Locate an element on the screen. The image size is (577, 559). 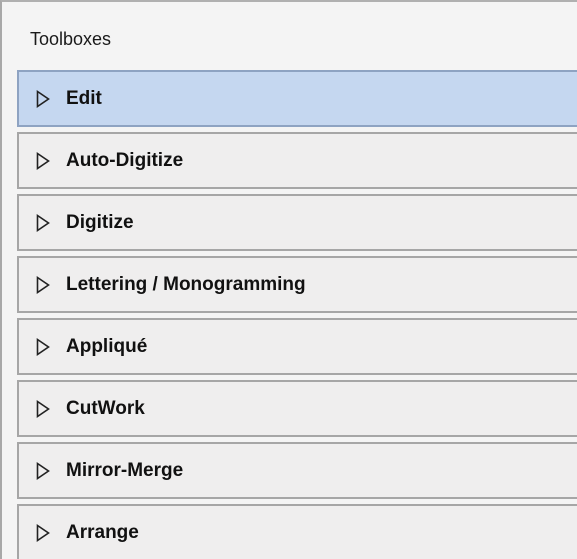
toolbox-label: Auto-Digitize is located at coordinates (125, 160).